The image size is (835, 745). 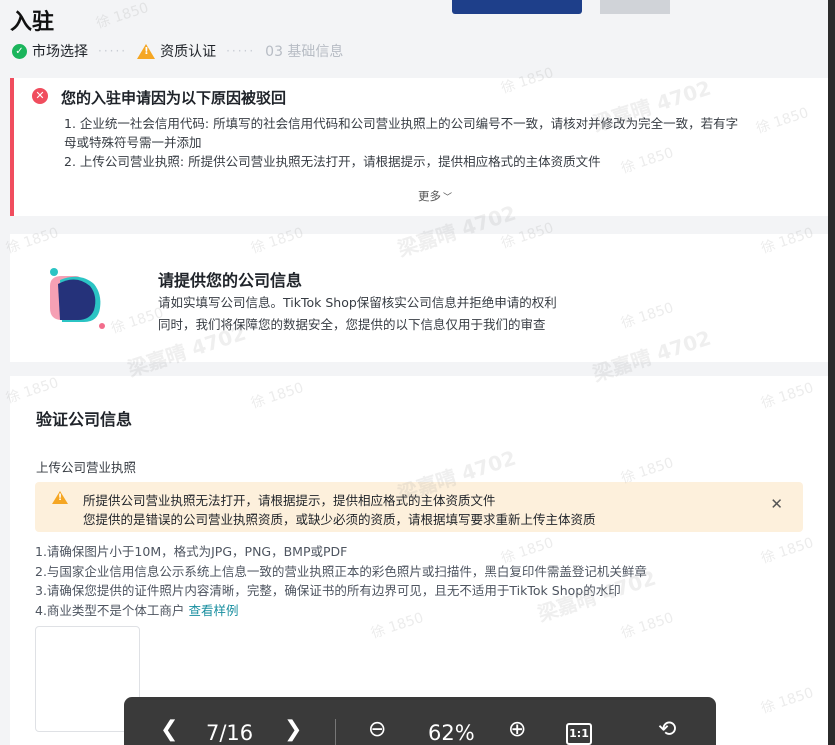 I want to click on toolbar-divider, so click(x=335, y=732).